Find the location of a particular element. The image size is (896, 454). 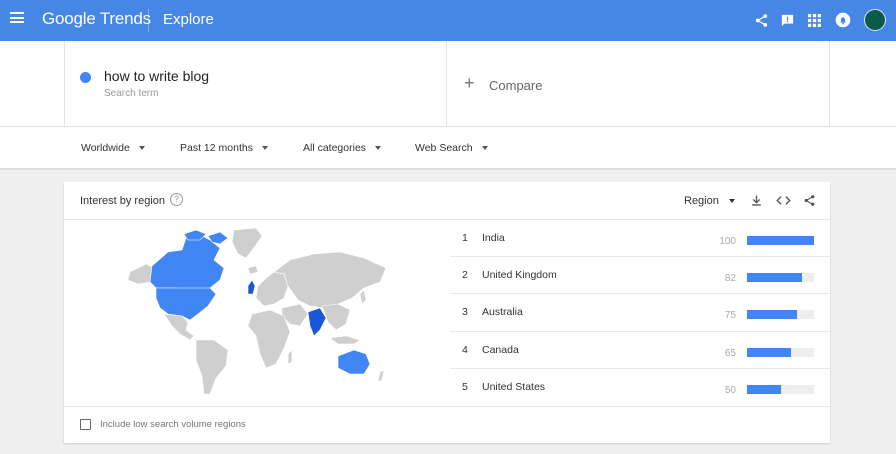

map-madagascar is located at coordinates (290, 357).